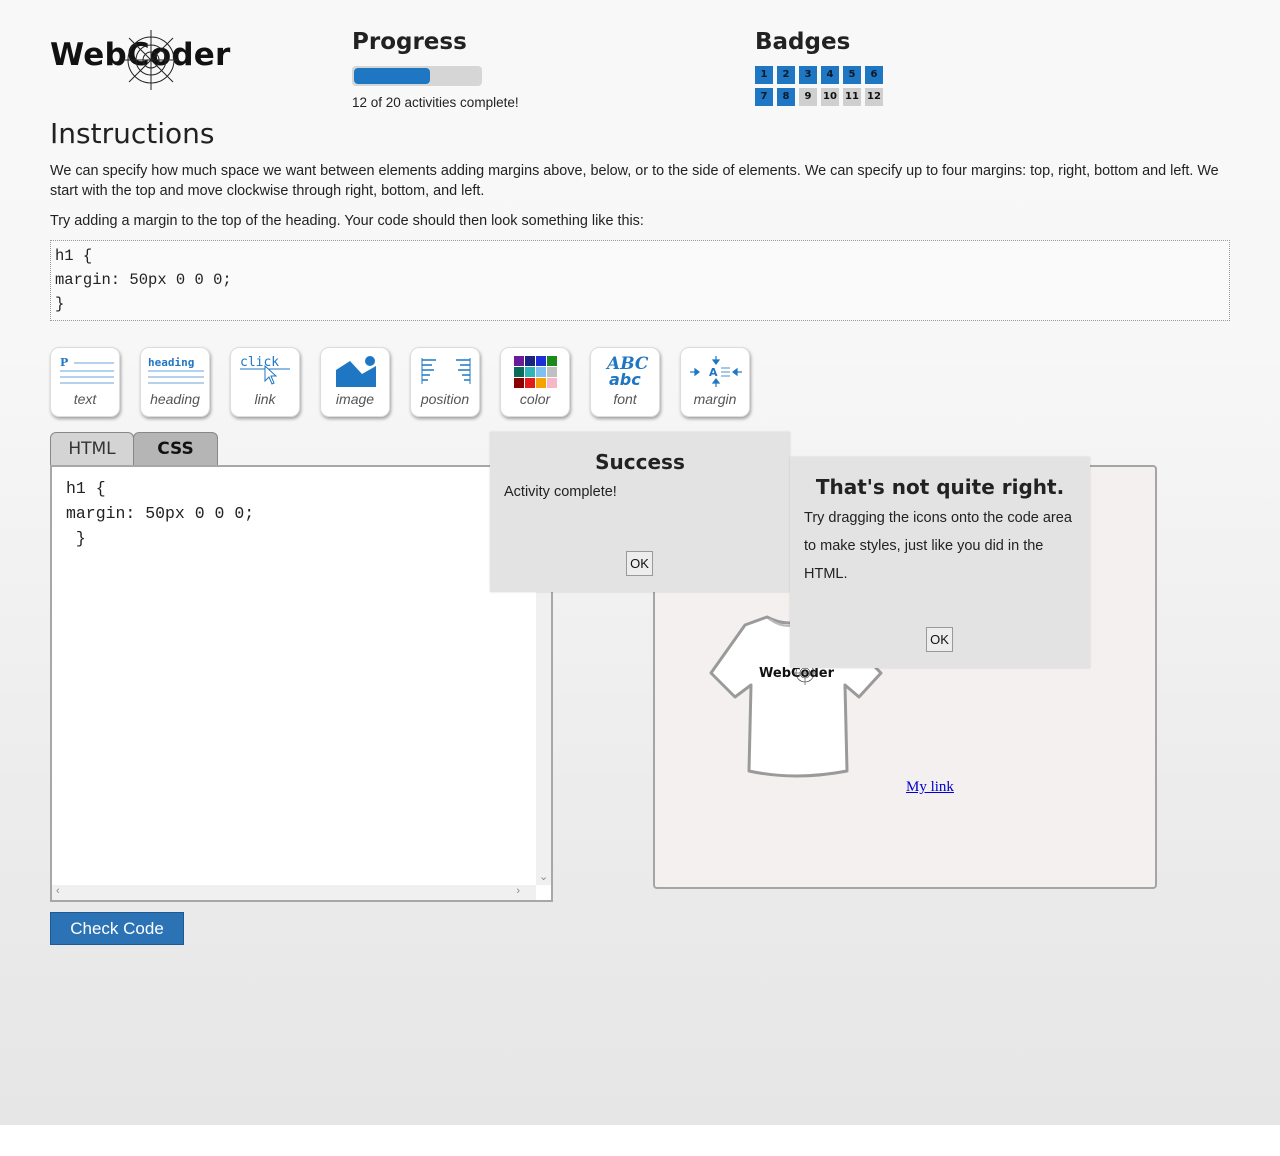 The height and width of the screenshot is (1156, 1280). I want to click on error-dialog-title: That's not quite right., so click(940, 487).